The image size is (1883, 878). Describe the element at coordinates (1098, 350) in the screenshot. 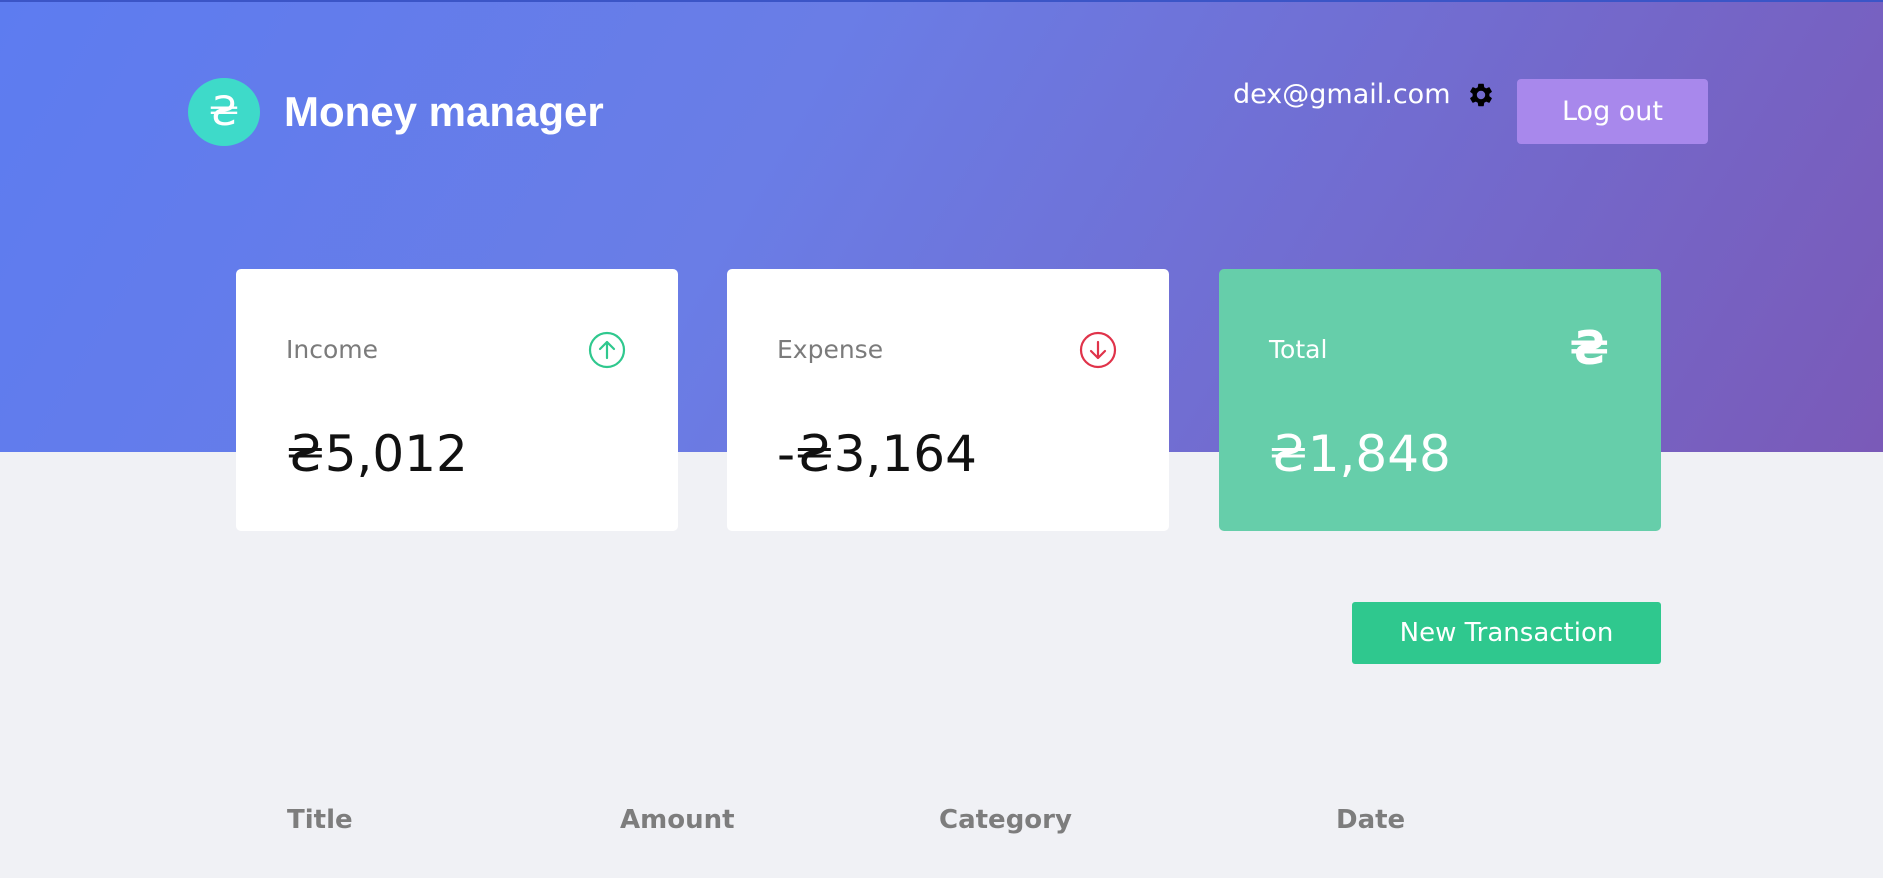

I see `arrow-down-circle-icon` at that location.